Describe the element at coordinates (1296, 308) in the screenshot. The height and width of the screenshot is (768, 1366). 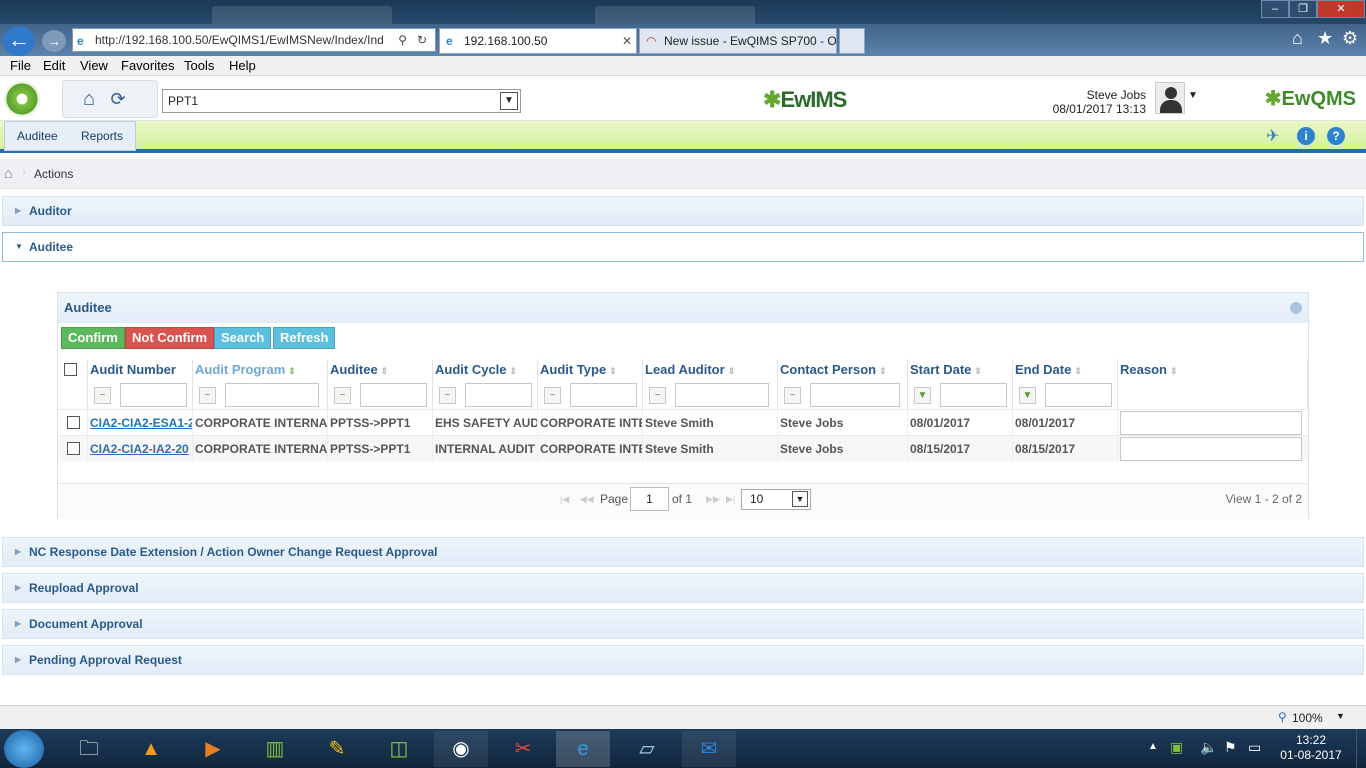
I see `collapse-panel-icon` at that location.